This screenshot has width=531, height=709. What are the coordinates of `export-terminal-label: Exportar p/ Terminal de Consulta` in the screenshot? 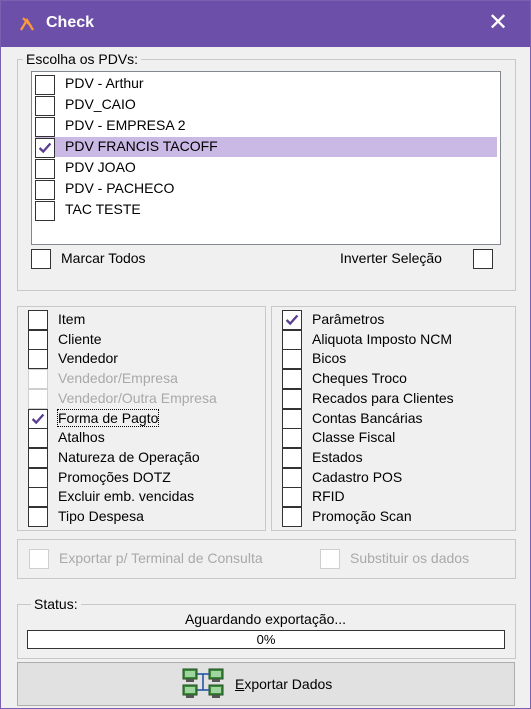 It's located at (161, 558).